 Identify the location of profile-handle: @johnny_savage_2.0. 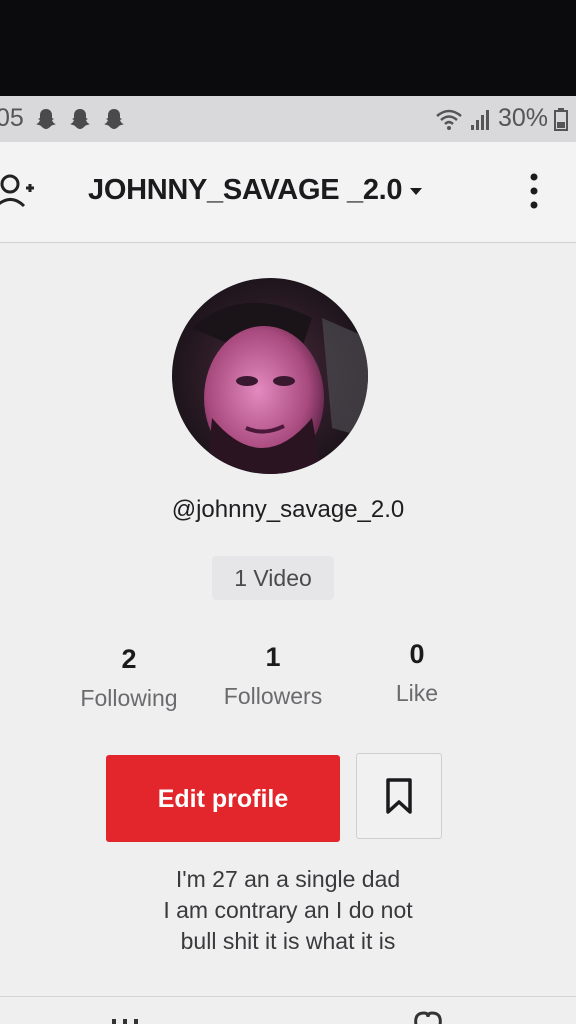
(288, 509).